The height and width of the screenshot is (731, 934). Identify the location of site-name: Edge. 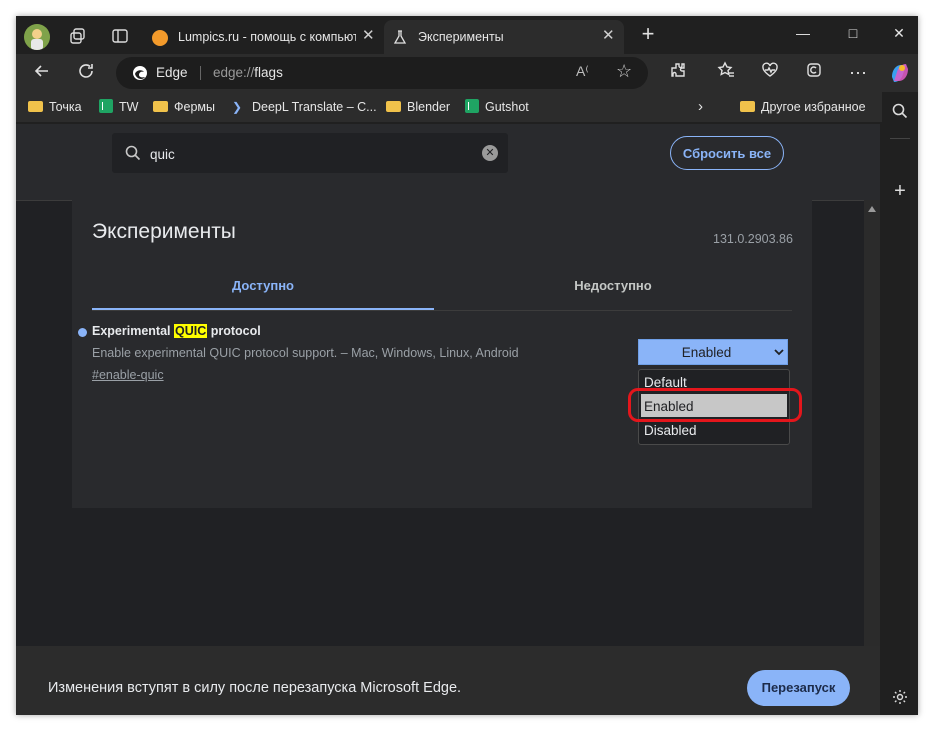
(172, 72).